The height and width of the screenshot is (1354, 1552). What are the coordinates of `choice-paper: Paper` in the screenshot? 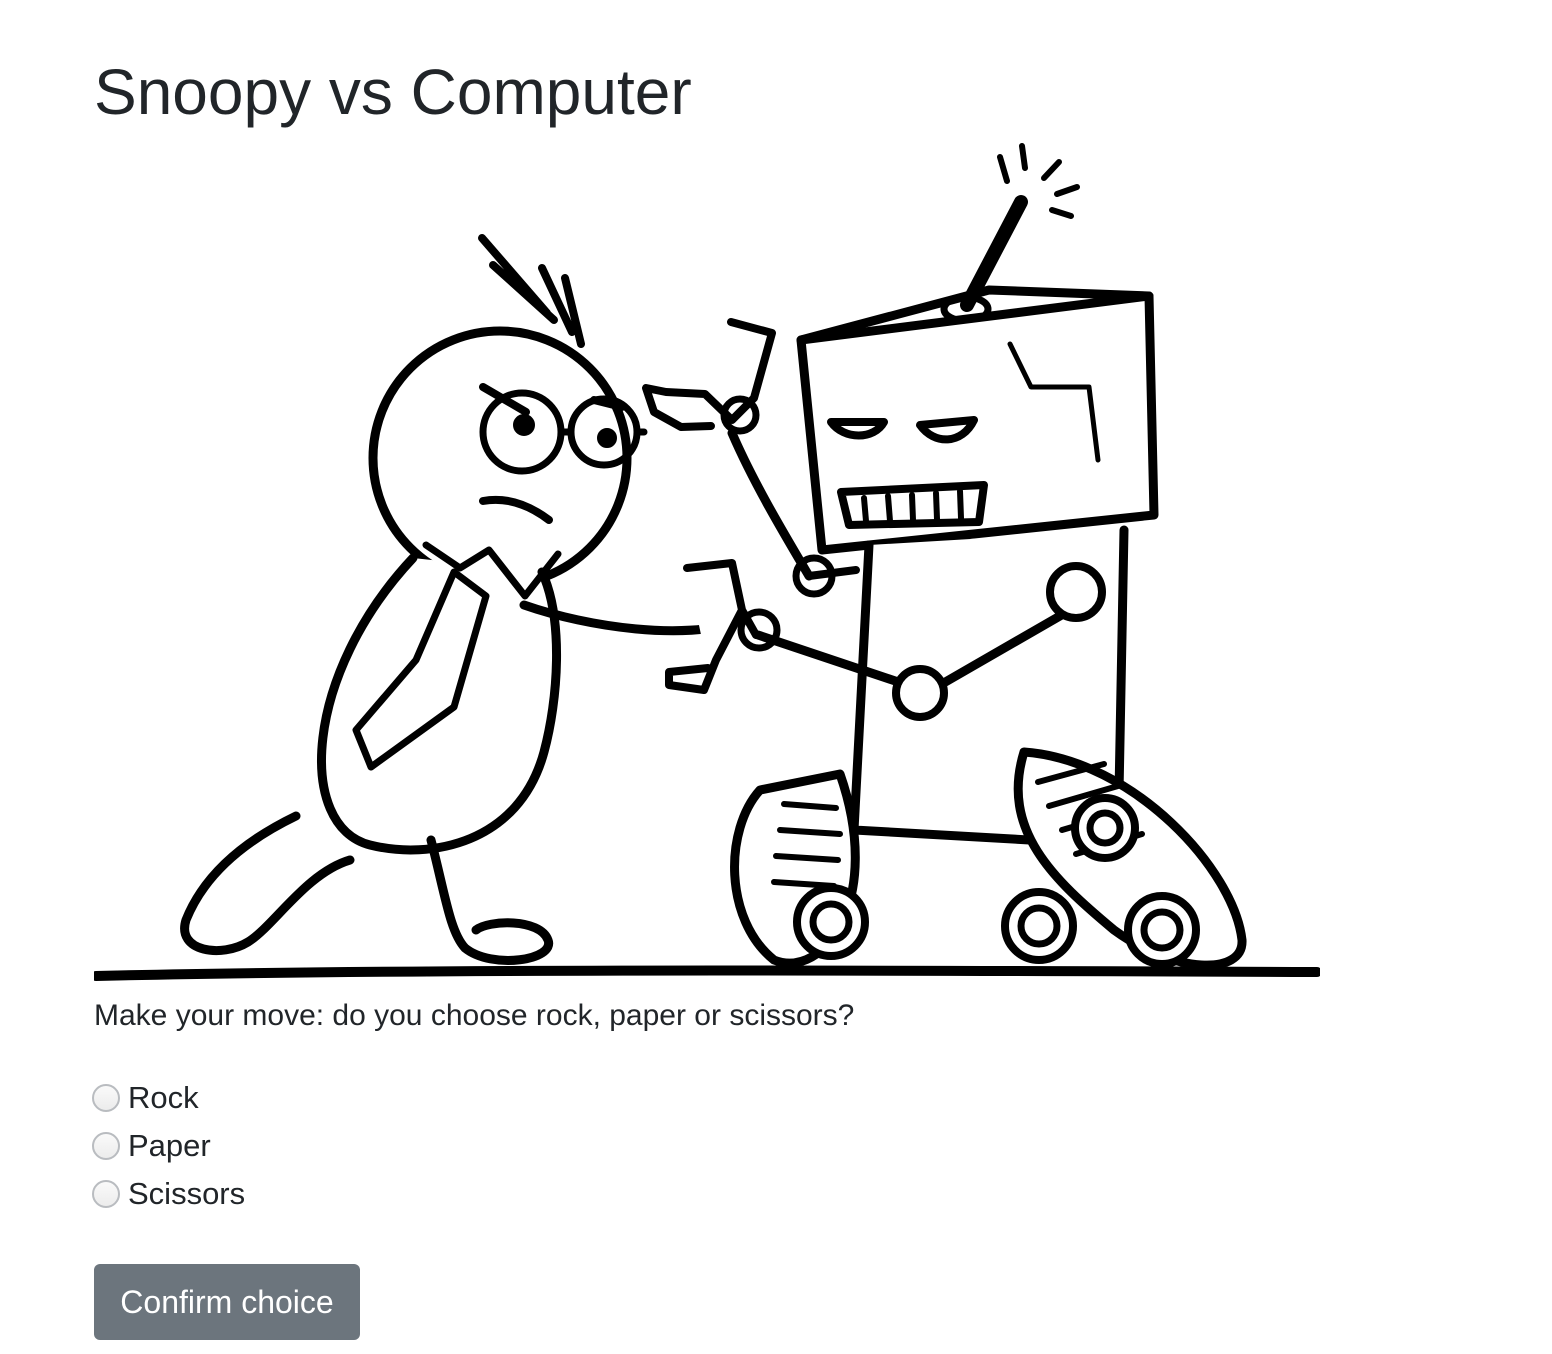 It's located at (168, 1146).